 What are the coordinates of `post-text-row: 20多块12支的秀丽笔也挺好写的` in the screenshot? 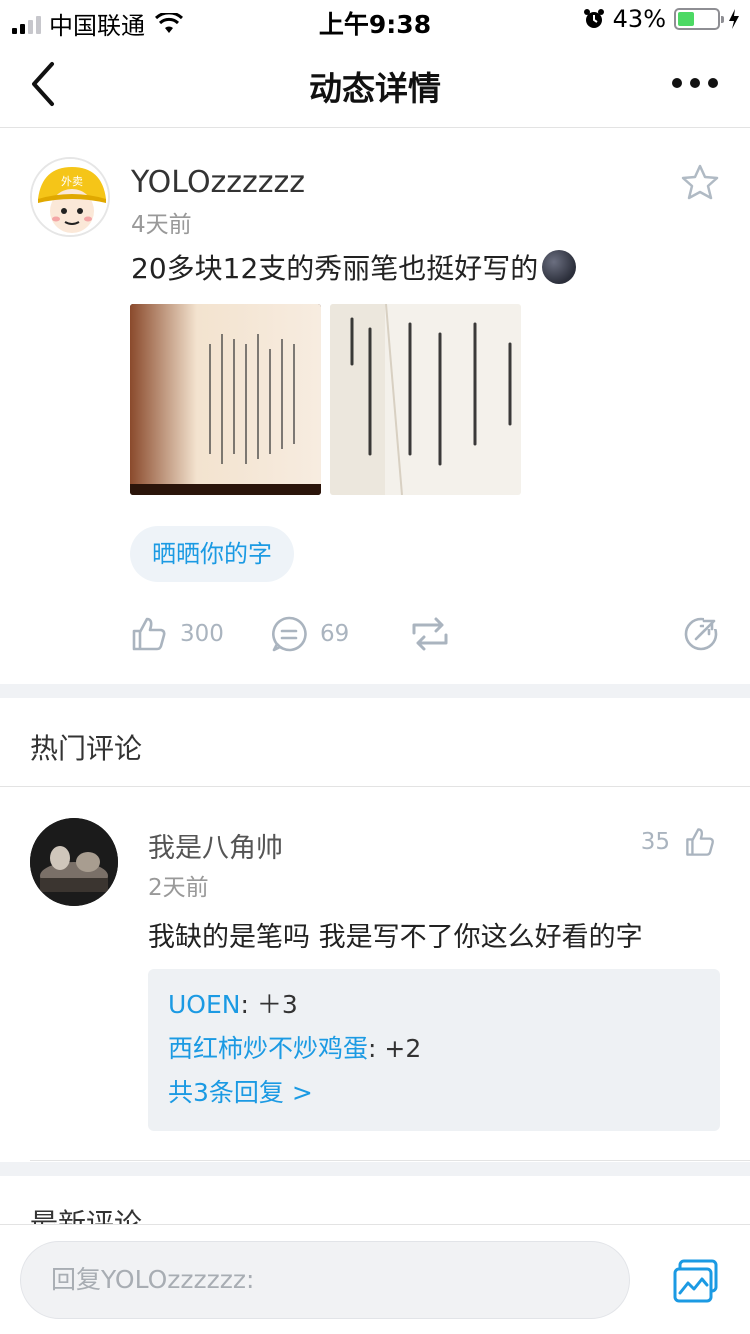 It's located at (354, 267).